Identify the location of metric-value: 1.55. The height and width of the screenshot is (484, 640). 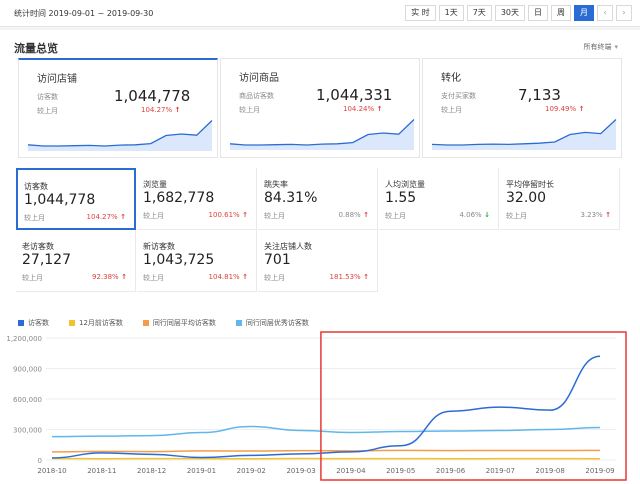
(401, 198).